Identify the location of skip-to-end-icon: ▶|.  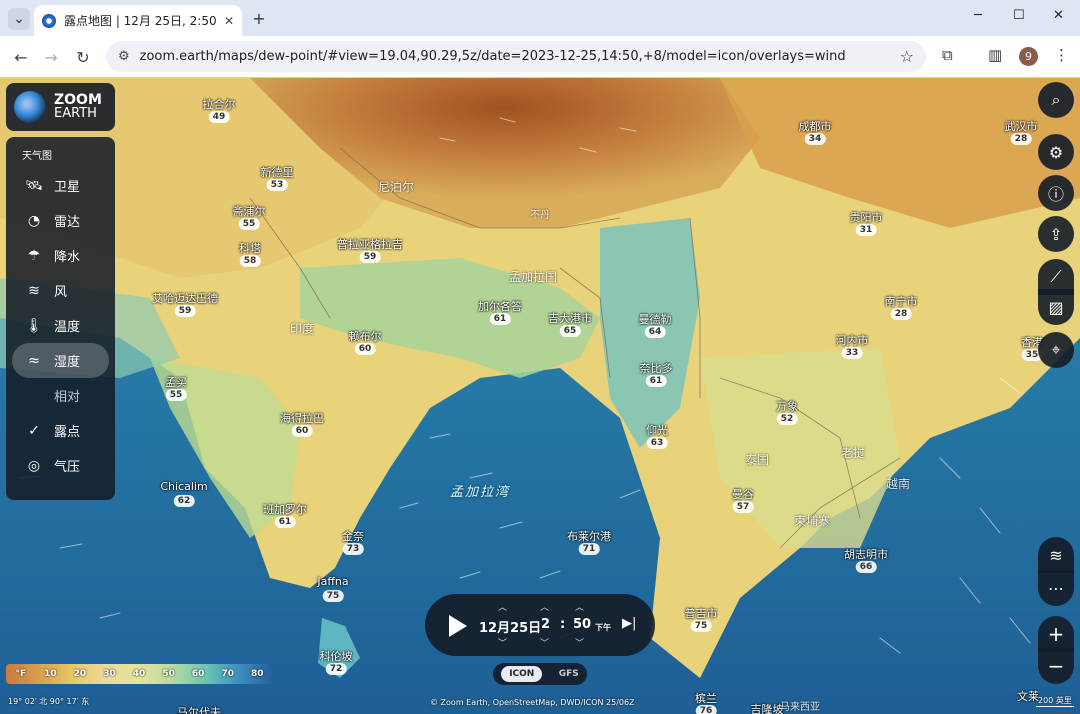
(629, 623).